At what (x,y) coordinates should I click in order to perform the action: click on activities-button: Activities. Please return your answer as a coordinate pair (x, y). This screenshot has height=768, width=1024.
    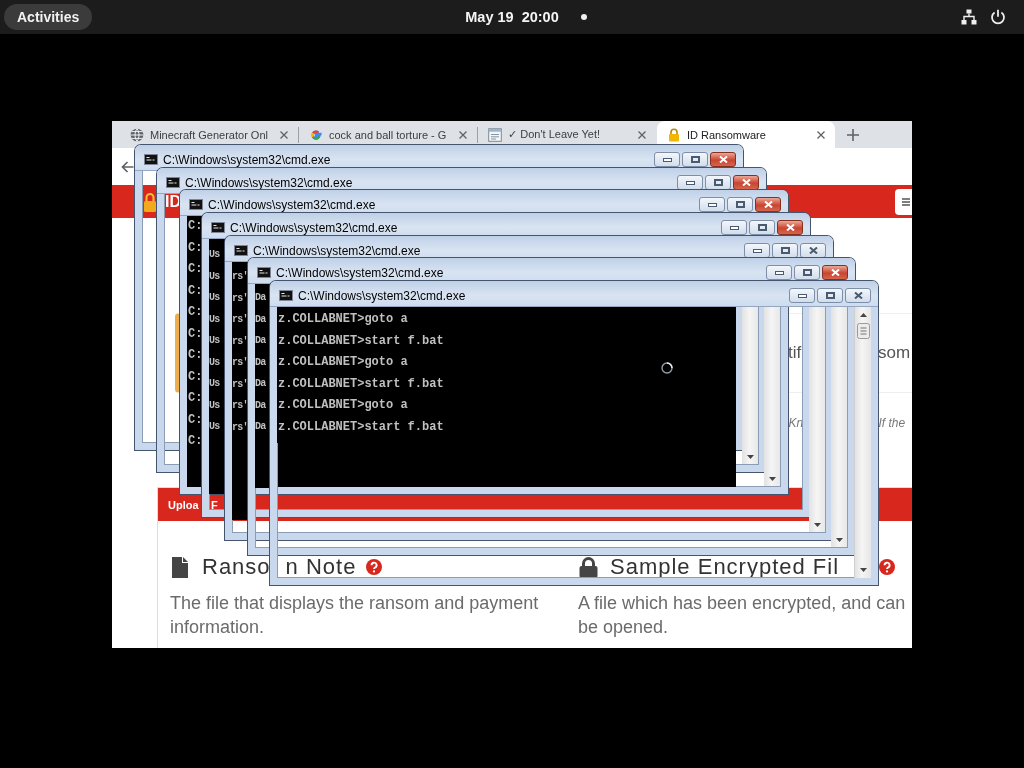
    Looking at the image, I should click on (48, 17).